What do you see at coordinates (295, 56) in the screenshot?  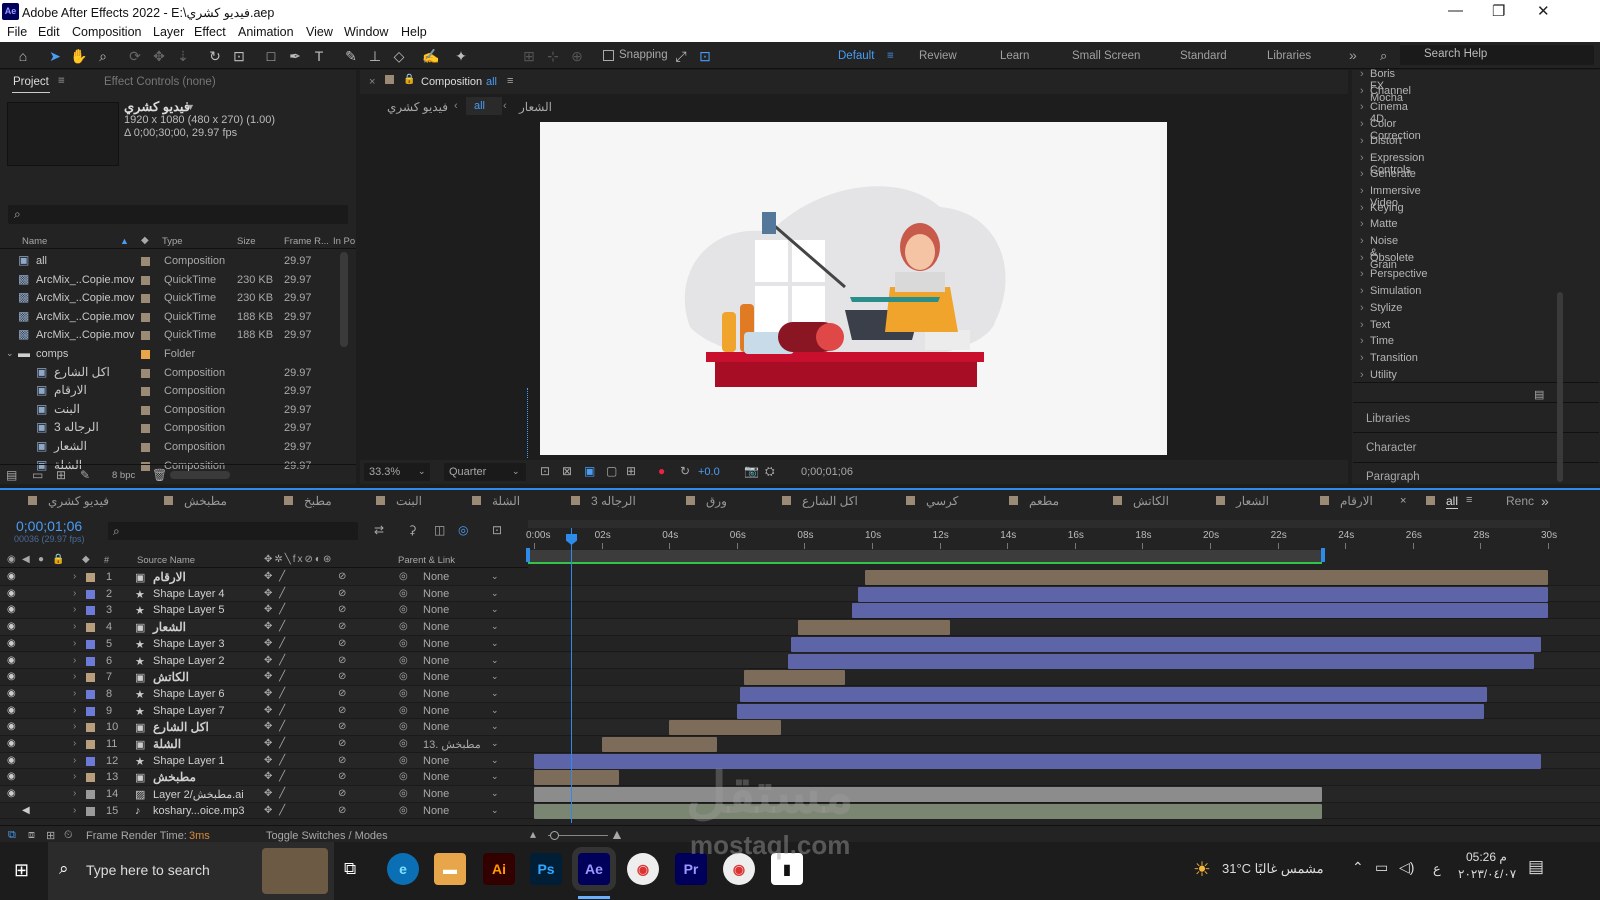 I see `pen-tool-icon: ✒` at bounding box center [295, 56].